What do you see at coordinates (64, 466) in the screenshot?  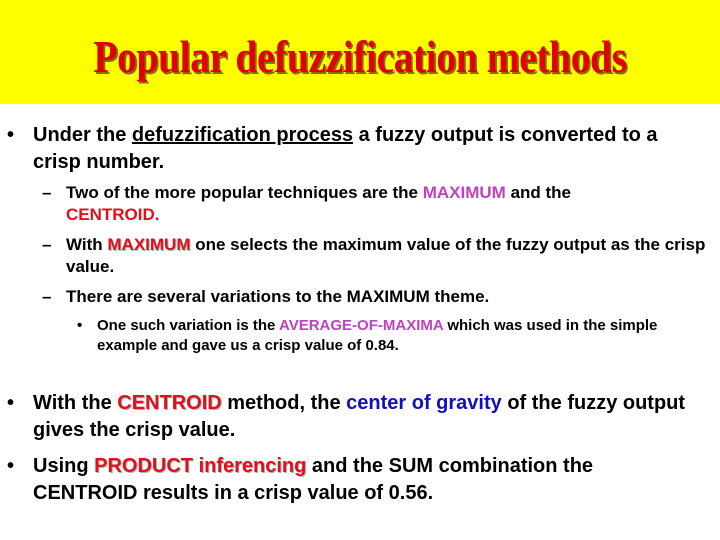 I see `text: Using` at bounding box center [64, 466].